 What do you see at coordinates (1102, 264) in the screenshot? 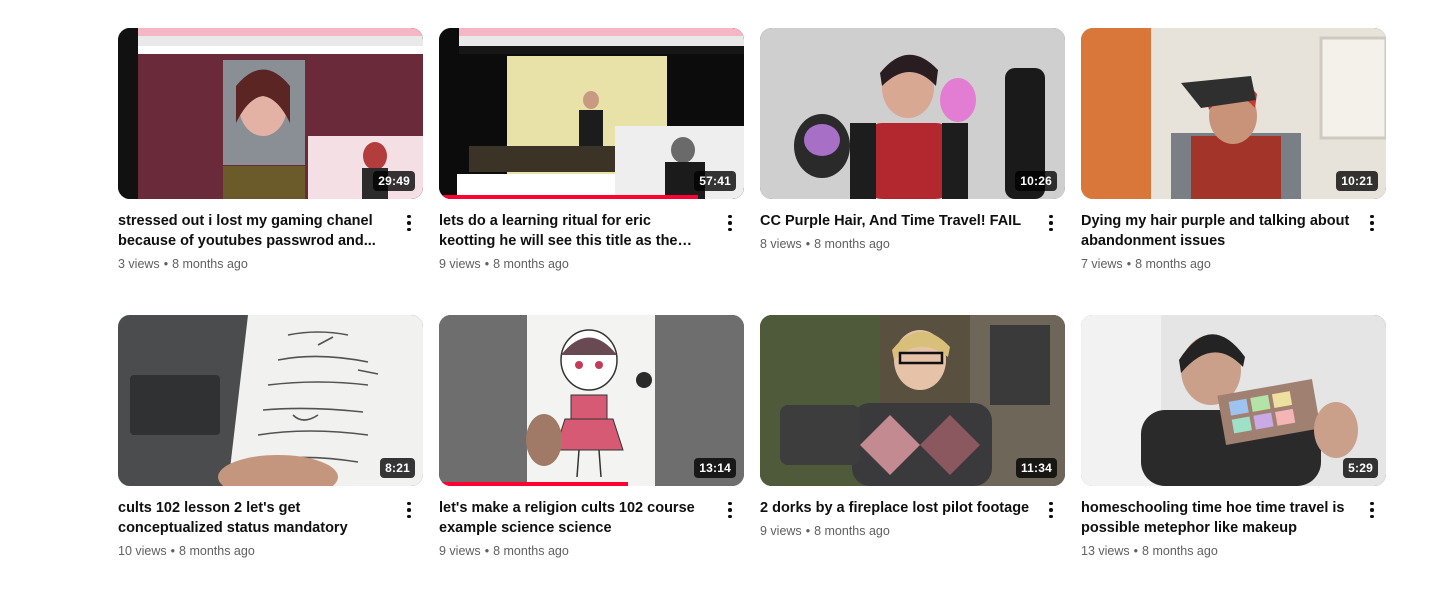
I see `view-count: 7 views` at bounding box center [1102, 264].